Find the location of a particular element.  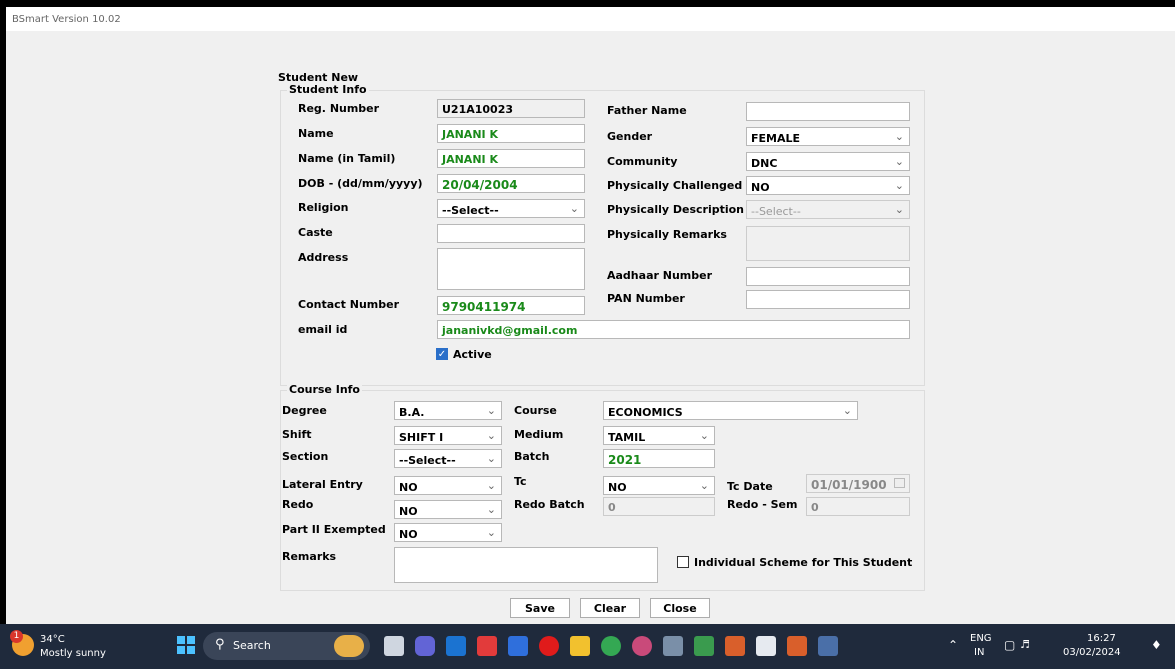

redo-sem-field: 0 is located at coordinates (858, 506).